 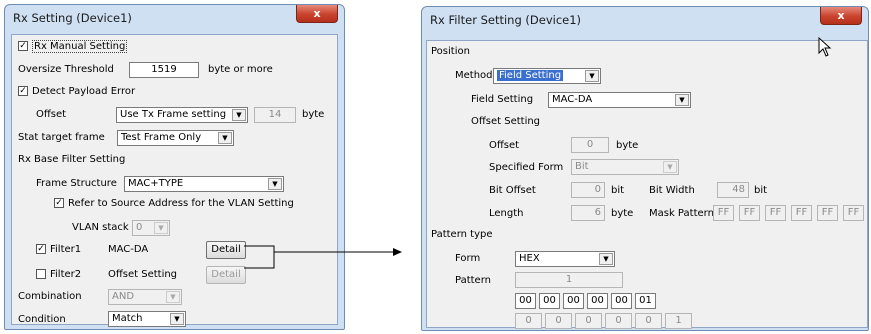 I want to click on pattern-type-label: Pattern type, so click(x=462, y=234).